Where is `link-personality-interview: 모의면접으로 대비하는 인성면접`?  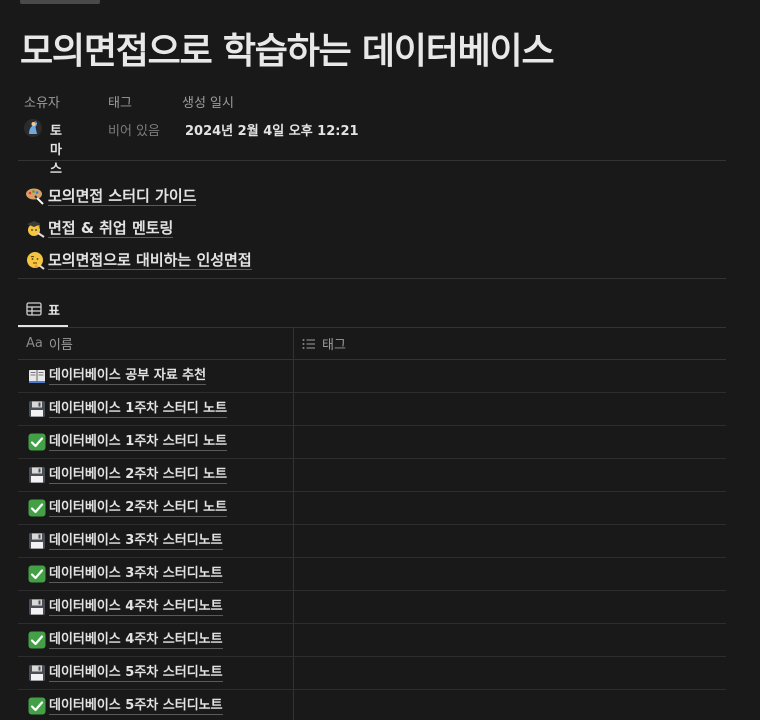 link-personality-interview: 모의면접으로 대비하는 인성면접 is located at coordinates (138, 260).